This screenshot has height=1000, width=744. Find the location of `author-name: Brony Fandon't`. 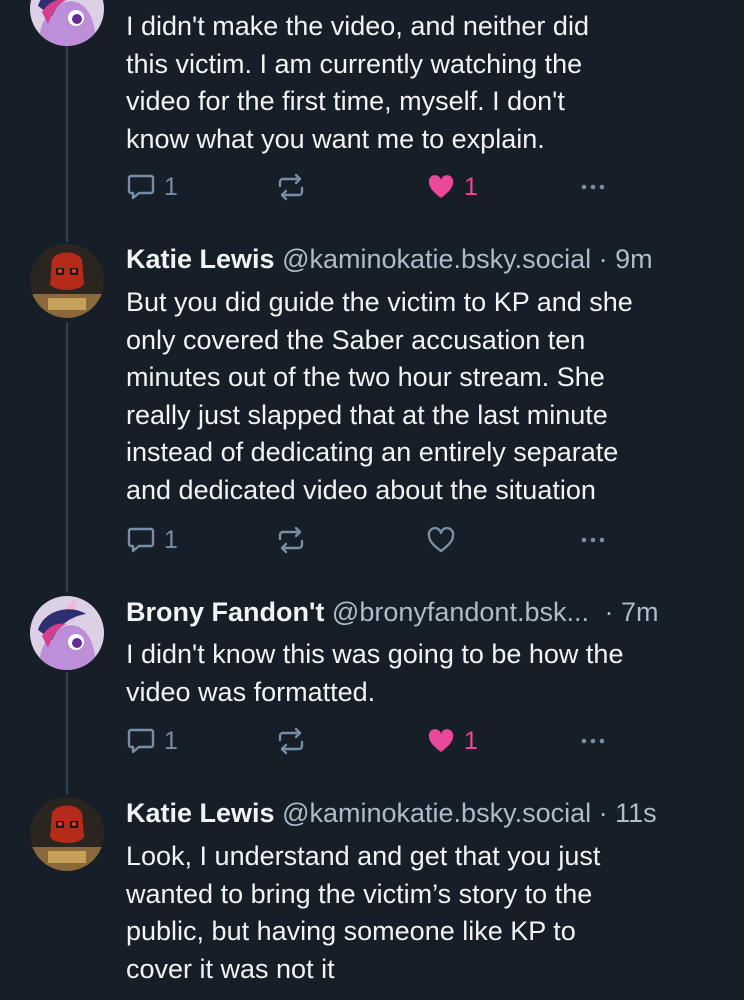

author-name: Brony Fandon't is located at coordinates (225, 612).